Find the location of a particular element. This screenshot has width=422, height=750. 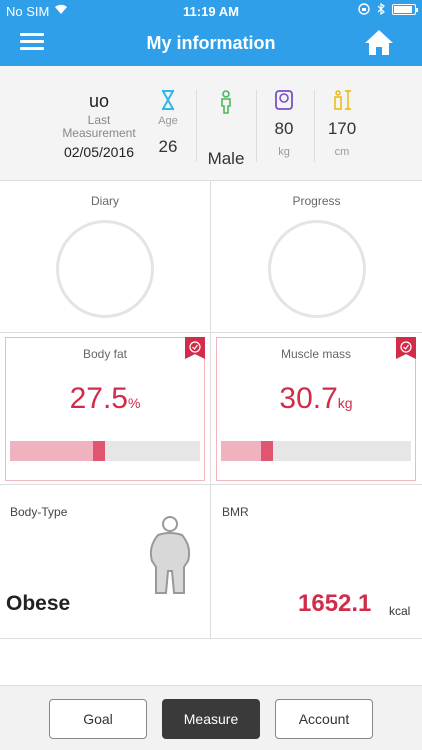

home-button is located at coordinates (379, 42).